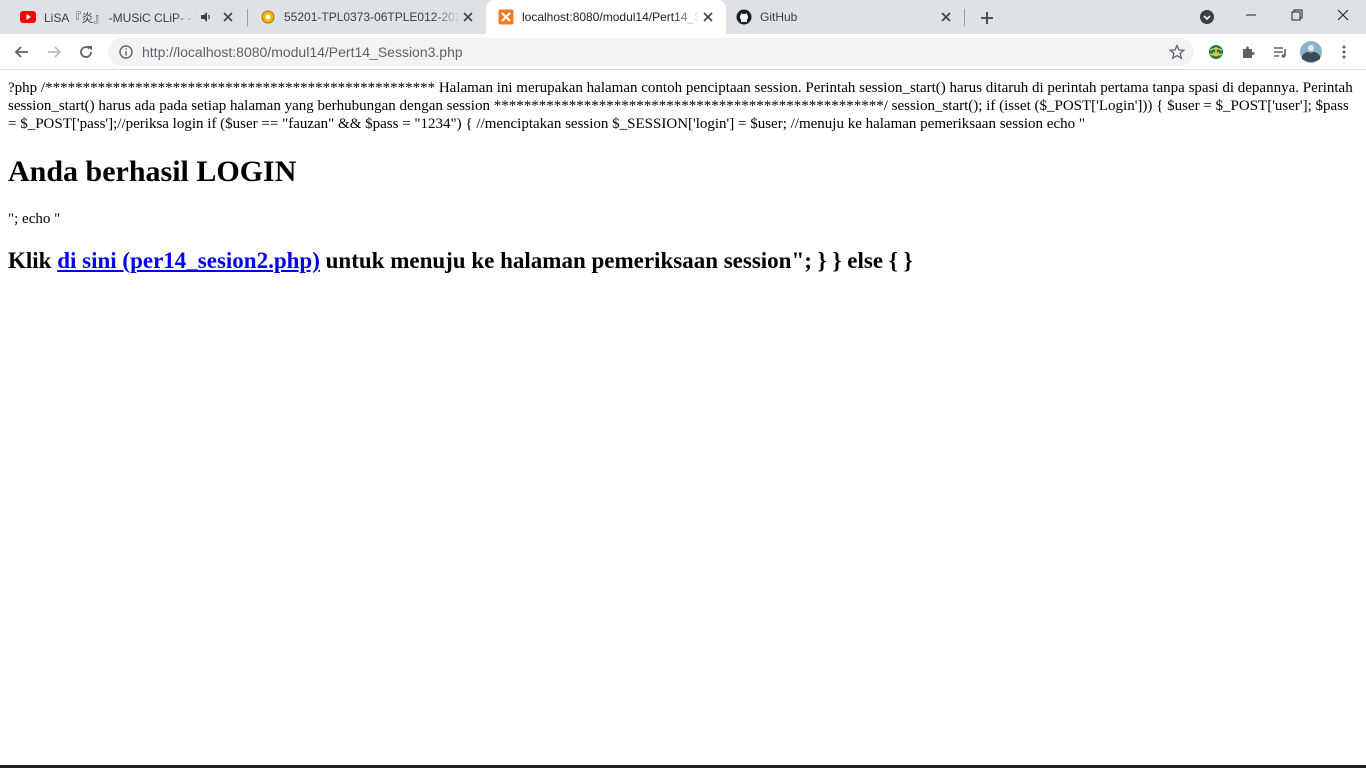 The image size is (1366, 768). What do you see at coordinates (506, 17) in the screenshot?
I see `xampp-icon` at bounding box center [506, 17].